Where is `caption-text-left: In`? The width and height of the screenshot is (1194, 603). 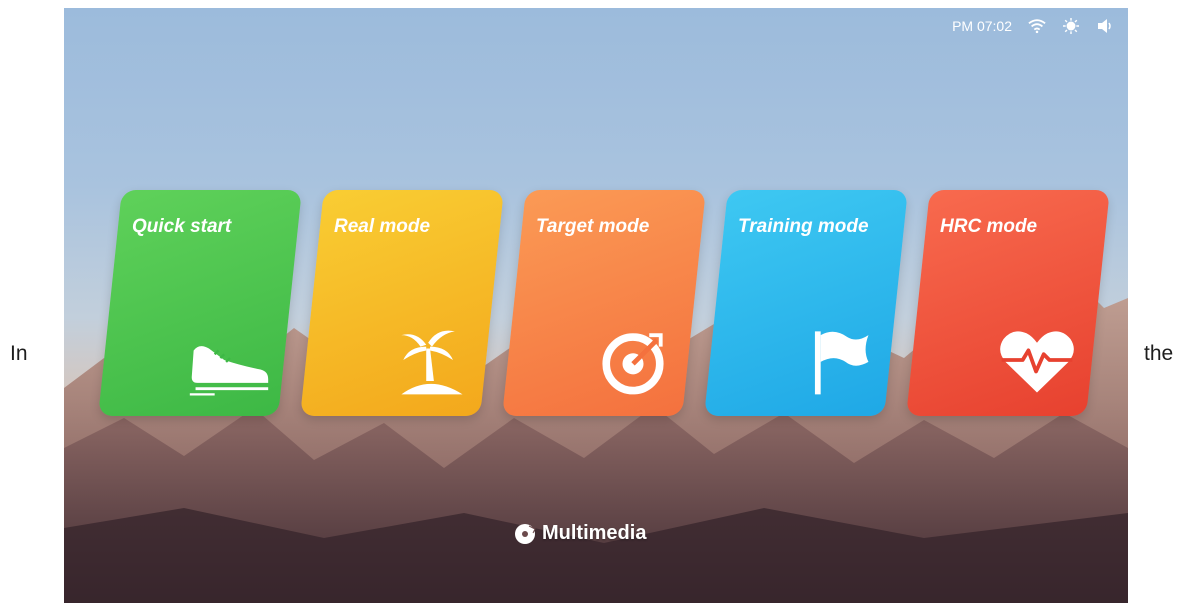
caption-text-left: In is located at coordinates (19, 353).